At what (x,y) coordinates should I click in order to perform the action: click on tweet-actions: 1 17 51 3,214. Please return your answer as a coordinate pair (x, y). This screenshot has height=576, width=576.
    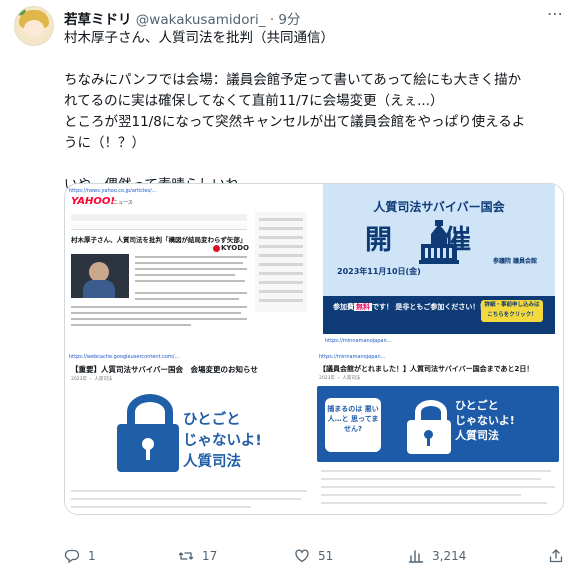
    Looking at the image, I should click on (320, 558).